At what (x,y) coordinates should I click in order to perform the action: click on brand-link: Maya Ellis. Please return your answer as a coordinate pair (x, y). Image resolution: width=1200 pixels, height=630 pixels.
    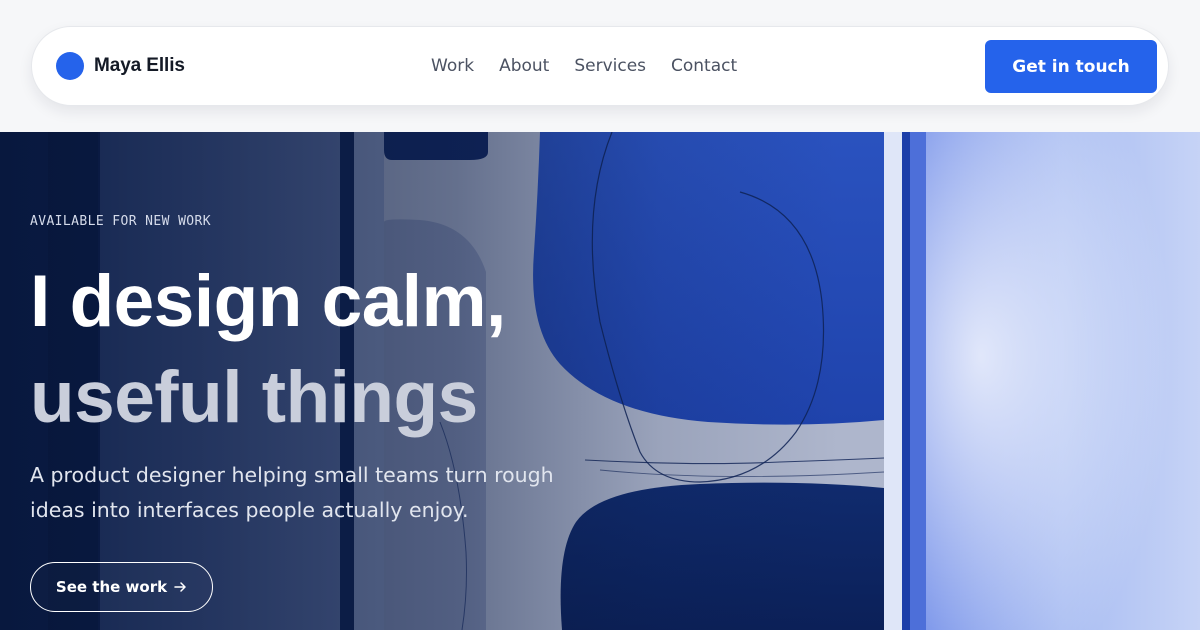
    Looking at the image, I should click on (120, 66).